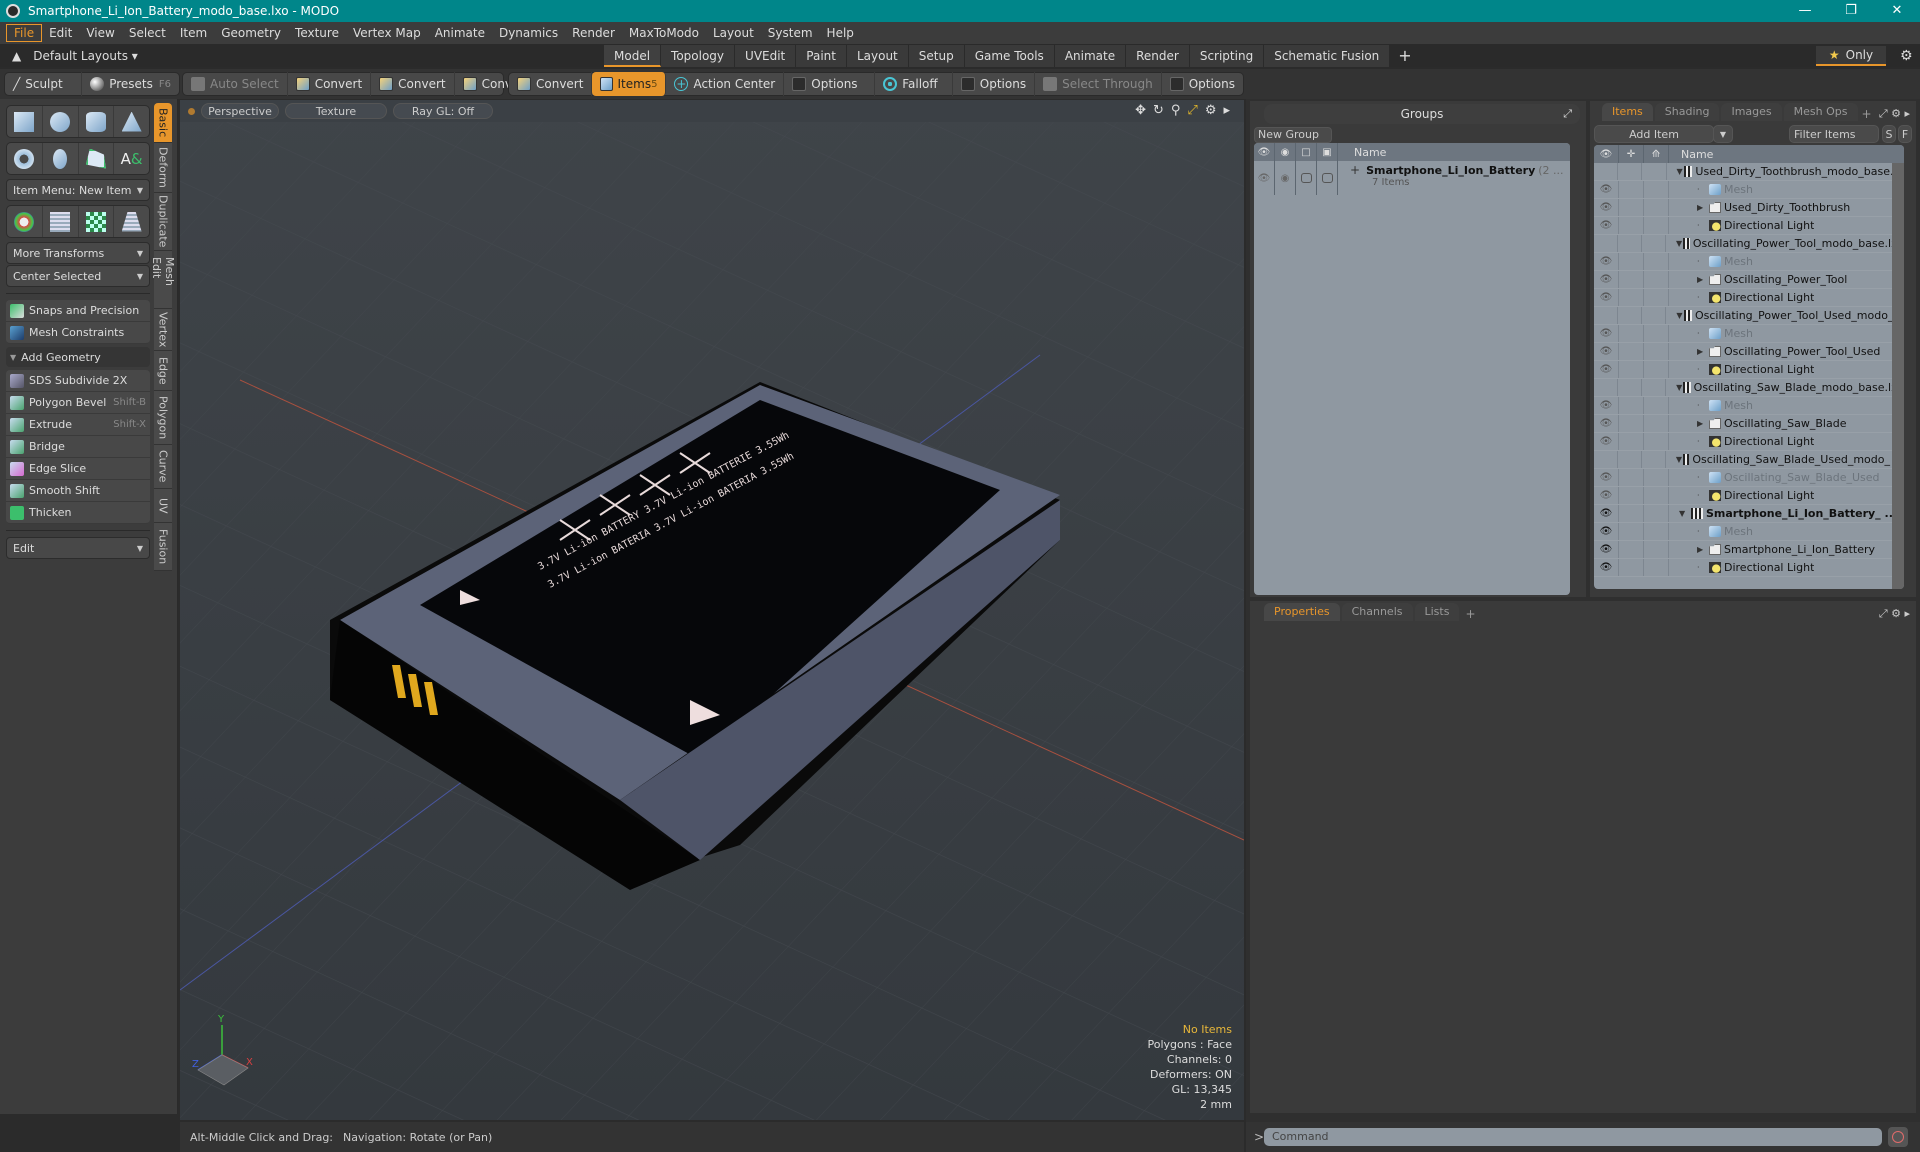 Image resolution: width=1920 pixels, height=1152 pixels. Describe the element at coordinates (633, 56) in the screenshot. I see `tab-model: Model` at that location.